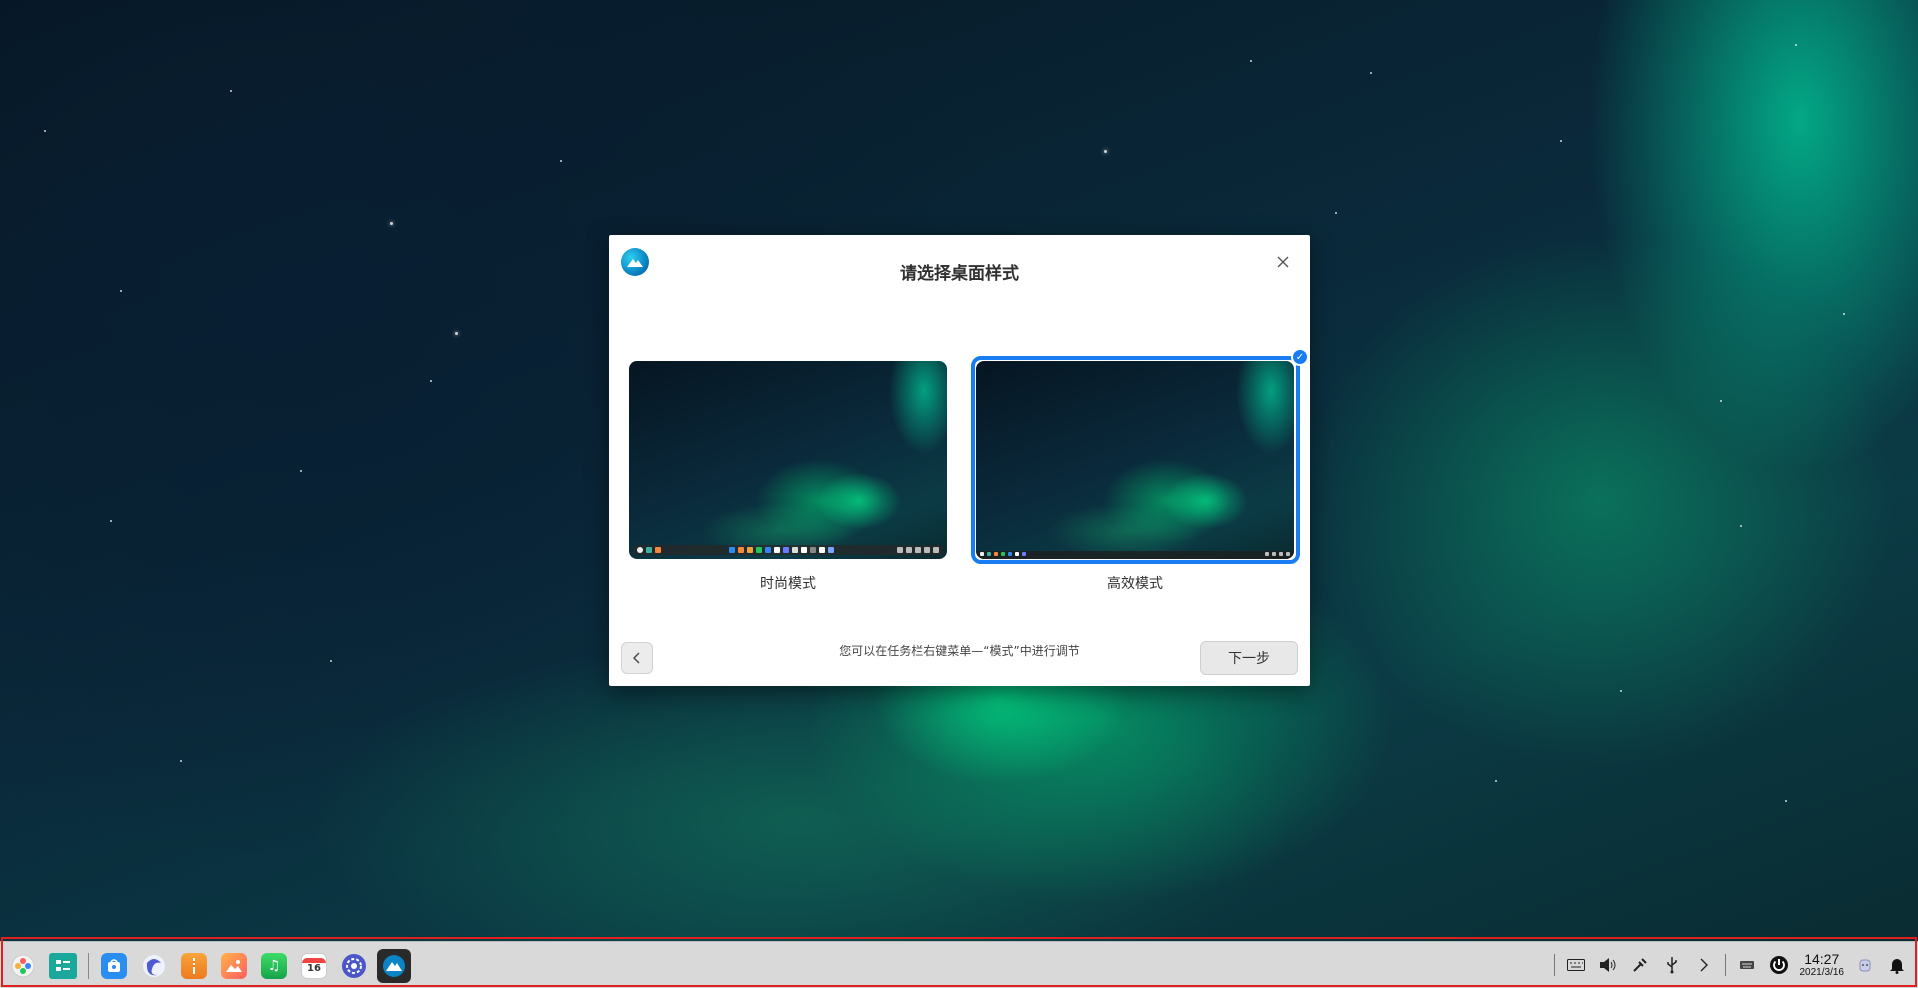  I want to click on clock: 14:27 2021/3/16, so click(1822, 965).